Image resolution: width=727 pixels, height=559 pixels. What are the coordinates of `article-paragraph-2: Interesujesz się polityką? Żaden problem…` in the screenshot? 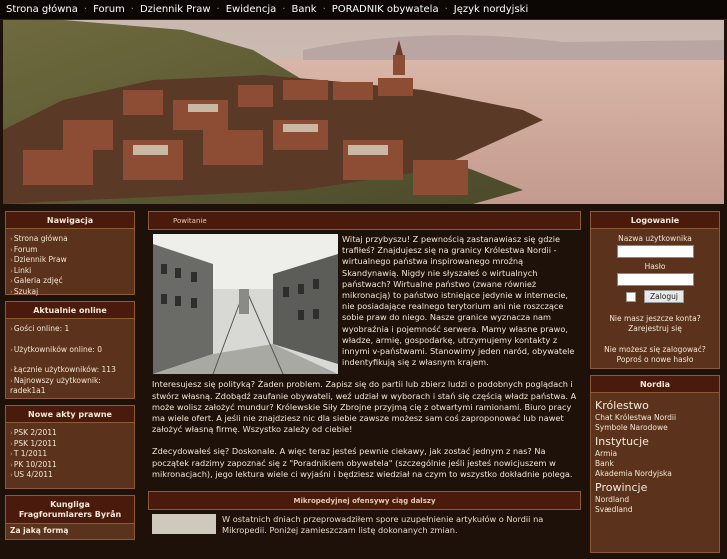 It's located at (364, 407).